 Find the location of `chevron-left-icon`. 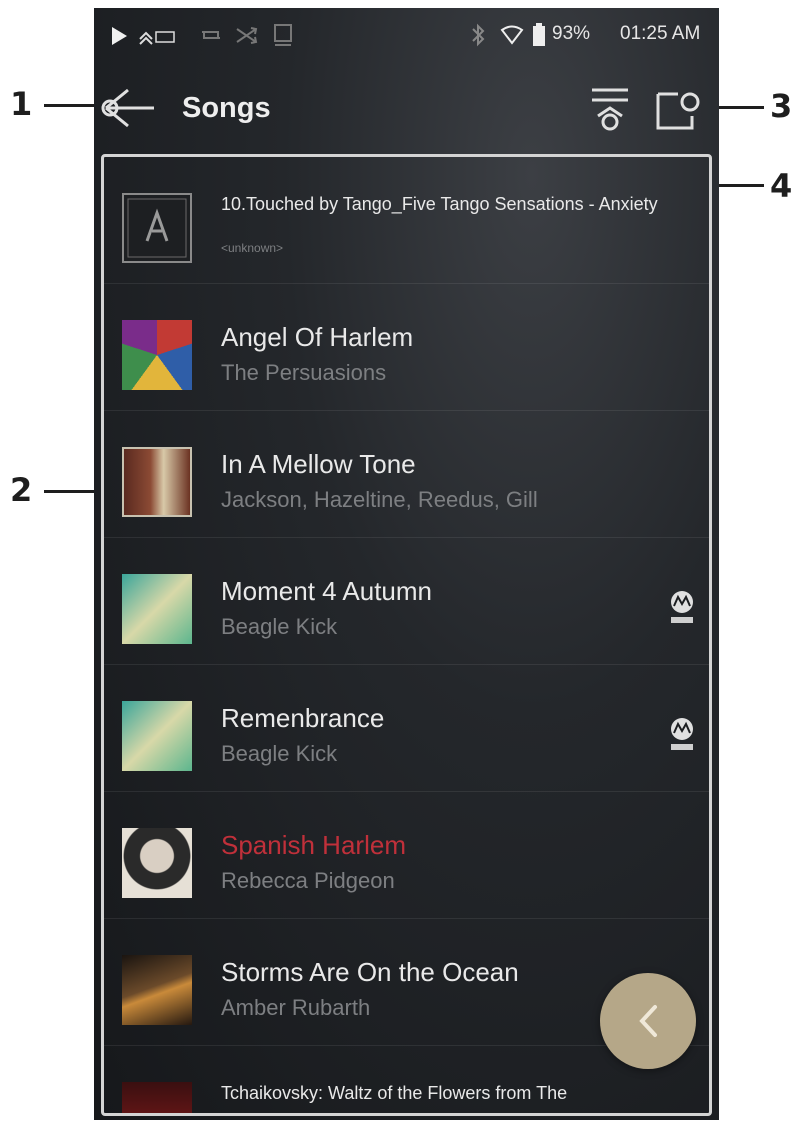

chevron-left-icon is located at coordinates (648, 1021).